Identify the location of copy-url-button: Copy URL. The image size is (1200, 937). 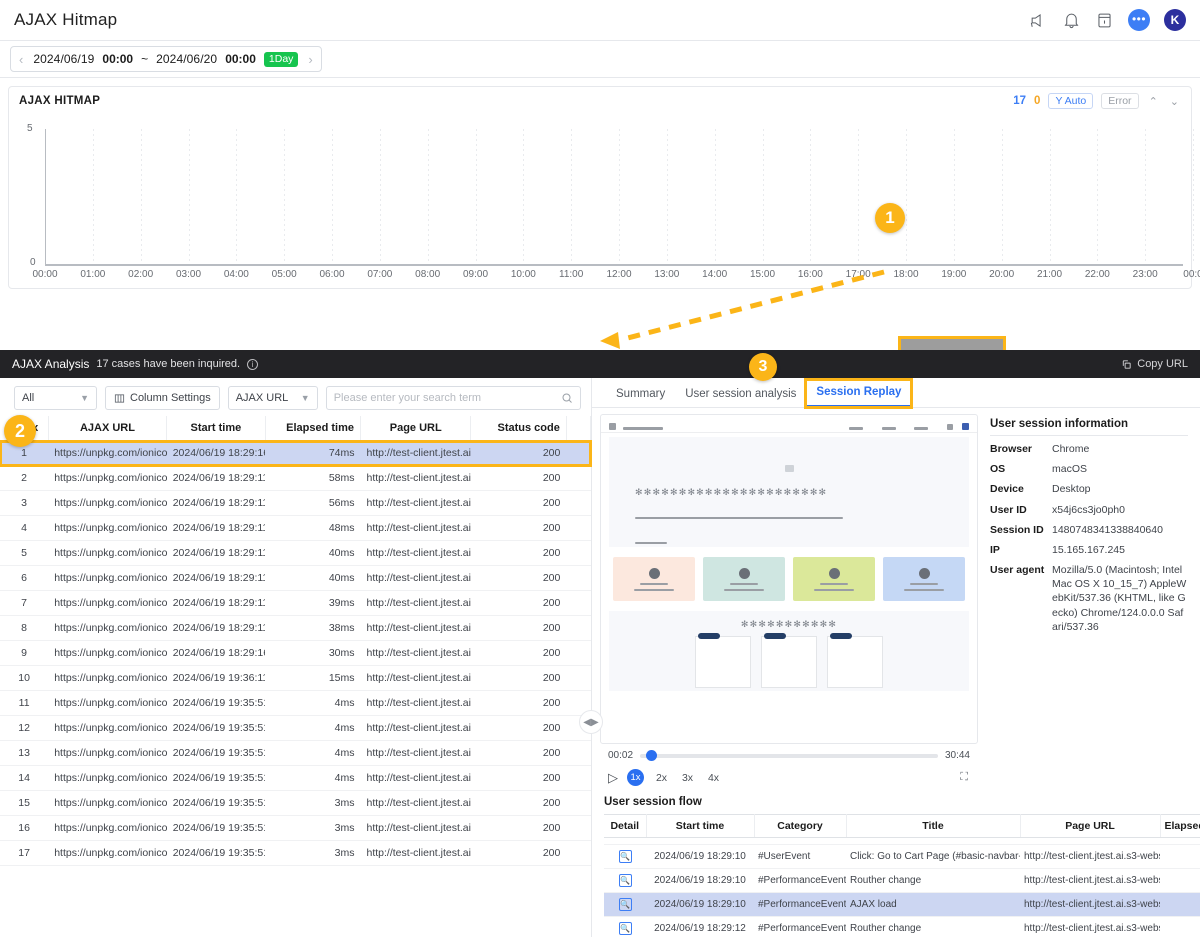
(1154, 364).